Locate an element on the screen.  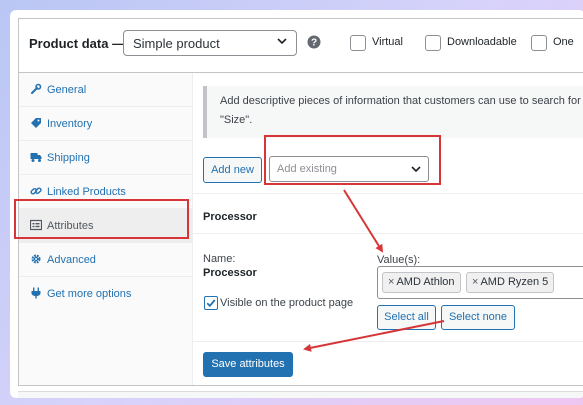
plugin-icon is located at coordinates (36, 293).